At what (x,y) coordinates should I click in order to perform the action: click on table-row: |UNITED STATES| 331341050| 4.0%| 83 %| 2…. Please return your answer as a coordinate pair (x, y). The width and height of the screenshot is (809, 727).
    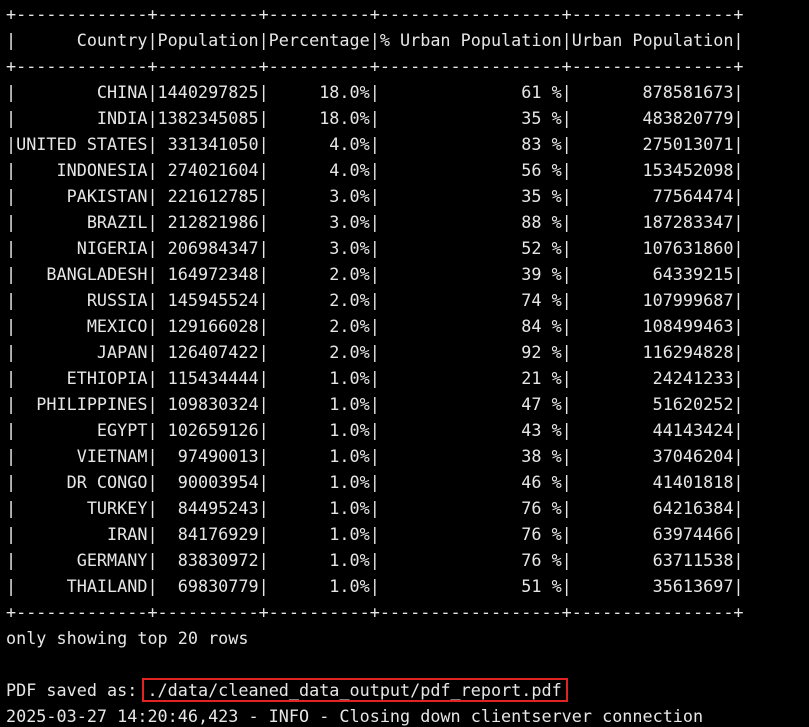
    Looking at the image, I should click on (375, 144).